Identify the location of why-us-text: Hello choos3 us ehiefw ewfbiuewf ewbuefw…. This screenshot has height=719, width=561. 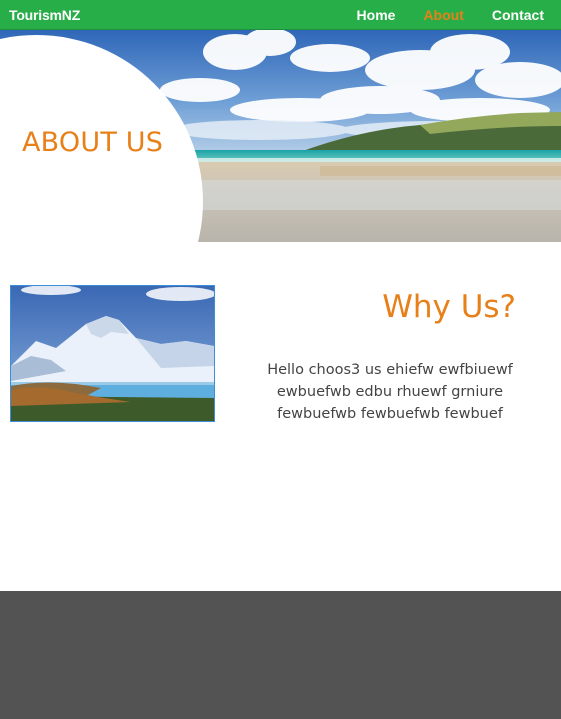
(390, 392).